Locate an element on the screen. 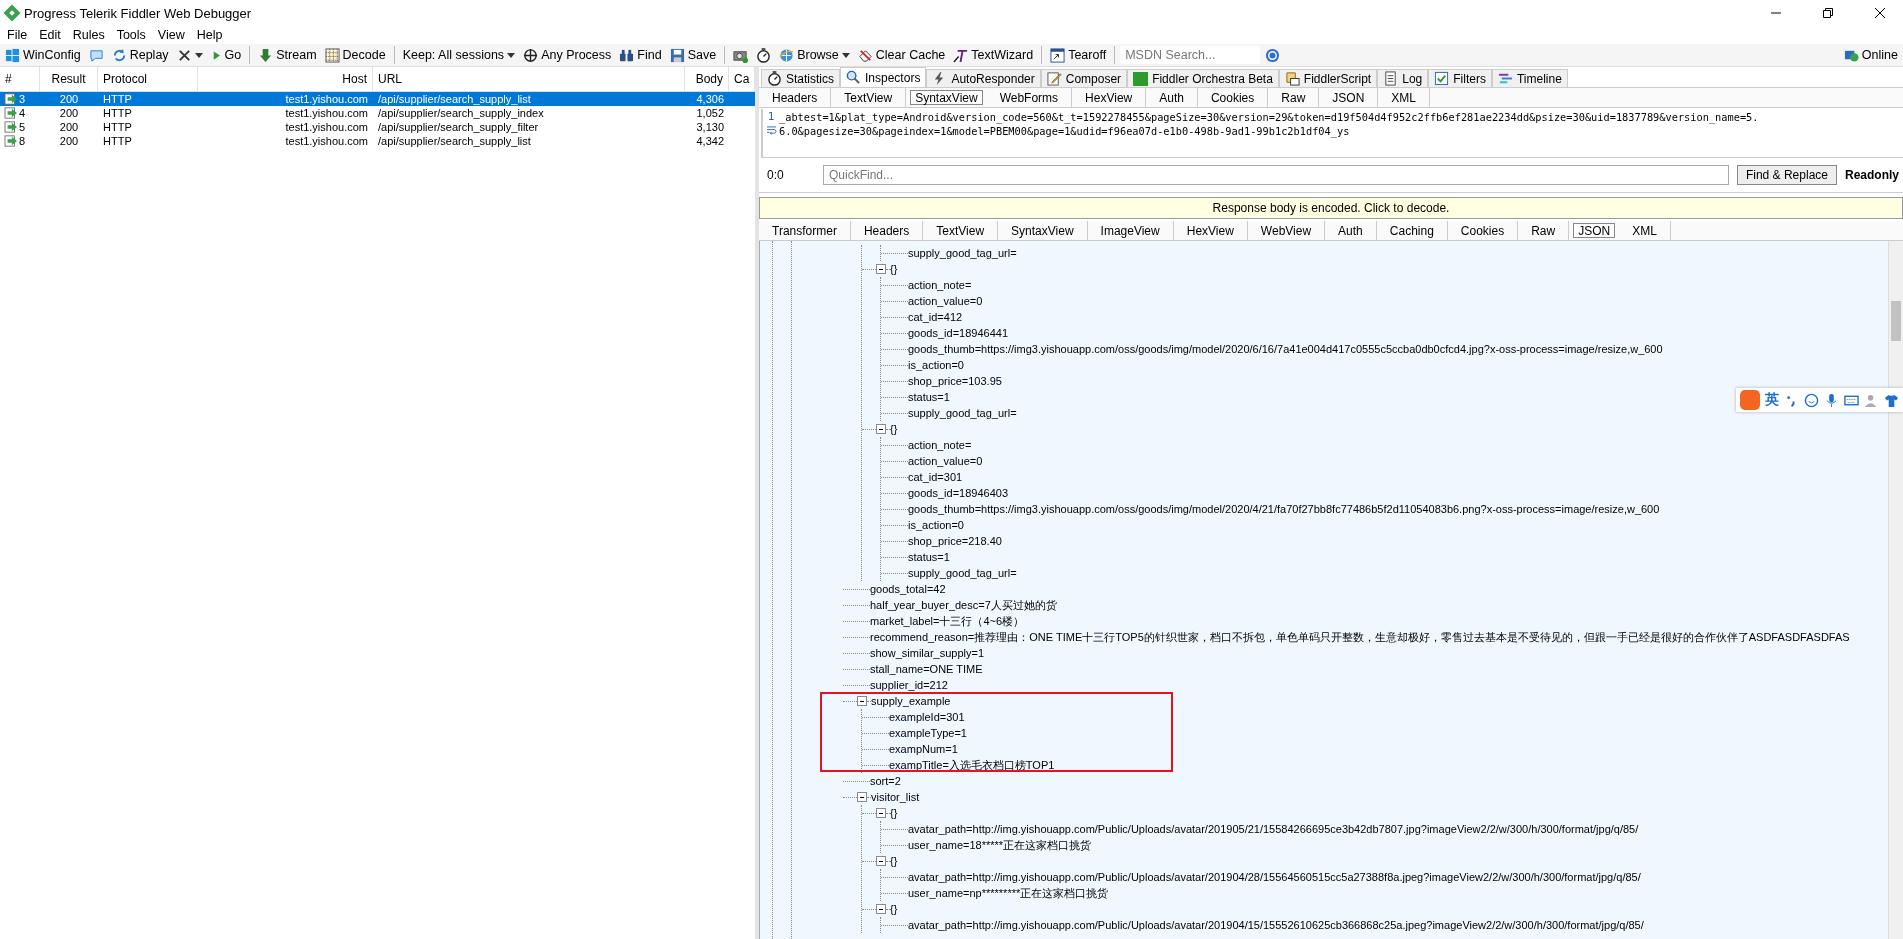 Image resolution: width=1903 pixels, height=939 pixels. tree-node-label: goods_thumb=https://img3.yishouapp.com/oss/goods/img/model/2020/4/21/fa70f27bb8fc77486b5f2d11054083b6.png?x-oss-process=image/resize,w_600 is located at coordinates (1284, 509).